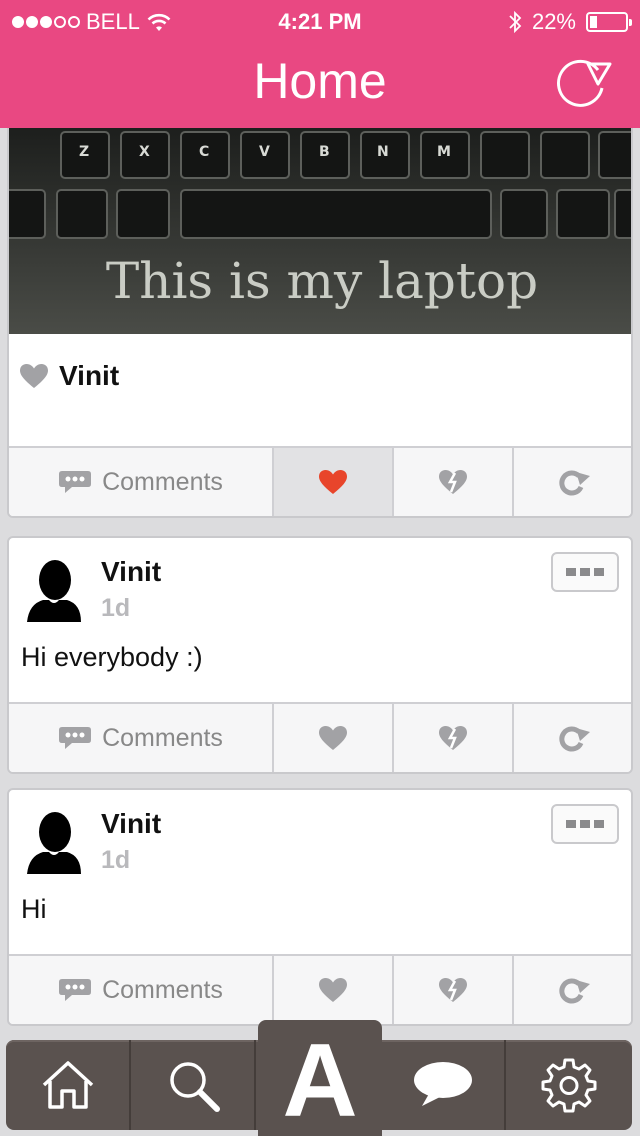  I want to click on status-right: 22%, so click(570, 22).